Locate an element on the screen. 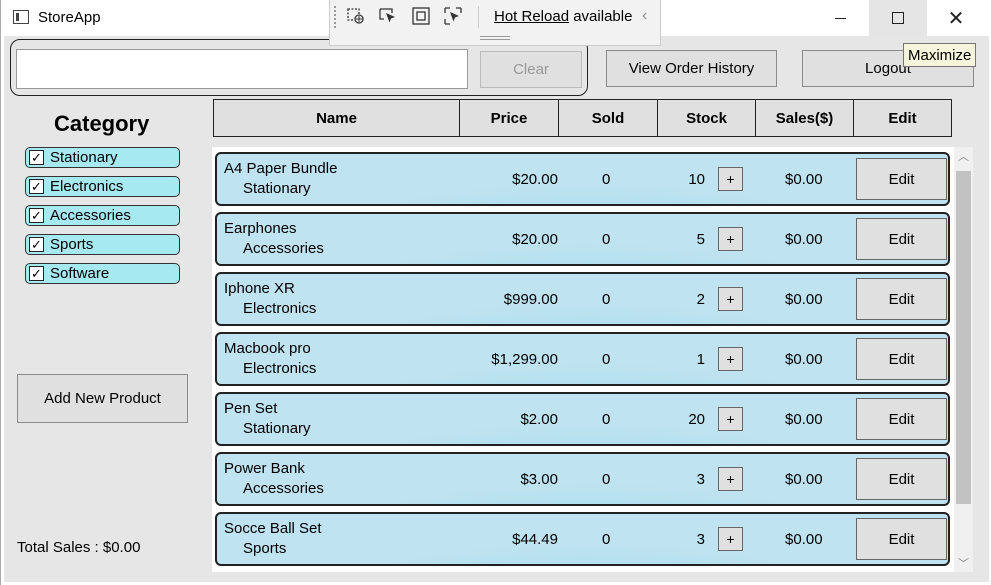 This screenshot has width=991, height=585. close-icon: ✕ is located at coordinates (956, 18).